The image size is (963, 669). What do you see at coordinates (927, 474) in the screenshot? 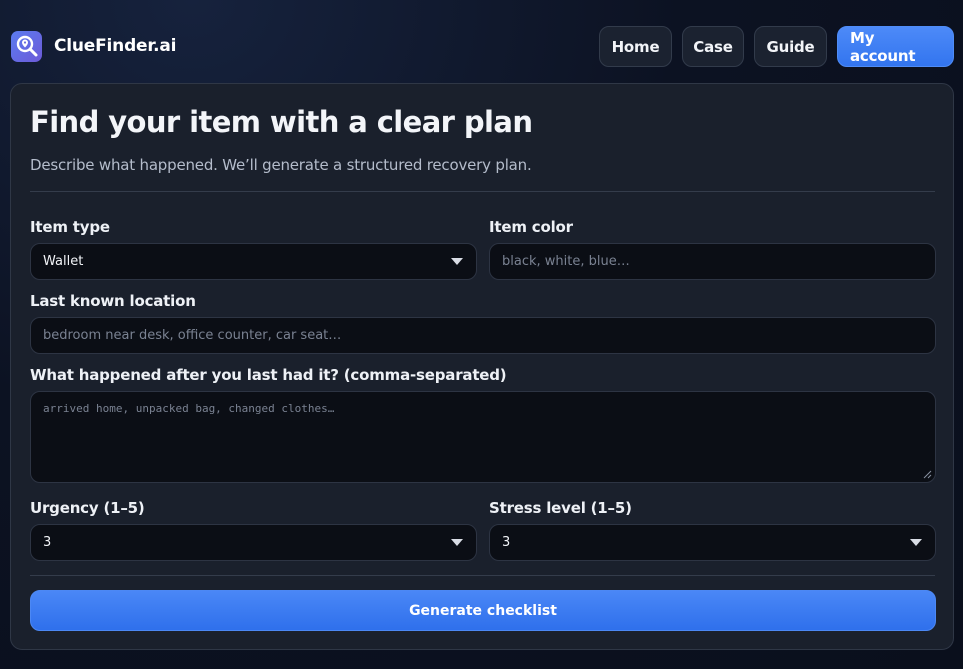
I see `resize-handle-icon` at bounding box center [927, 474].